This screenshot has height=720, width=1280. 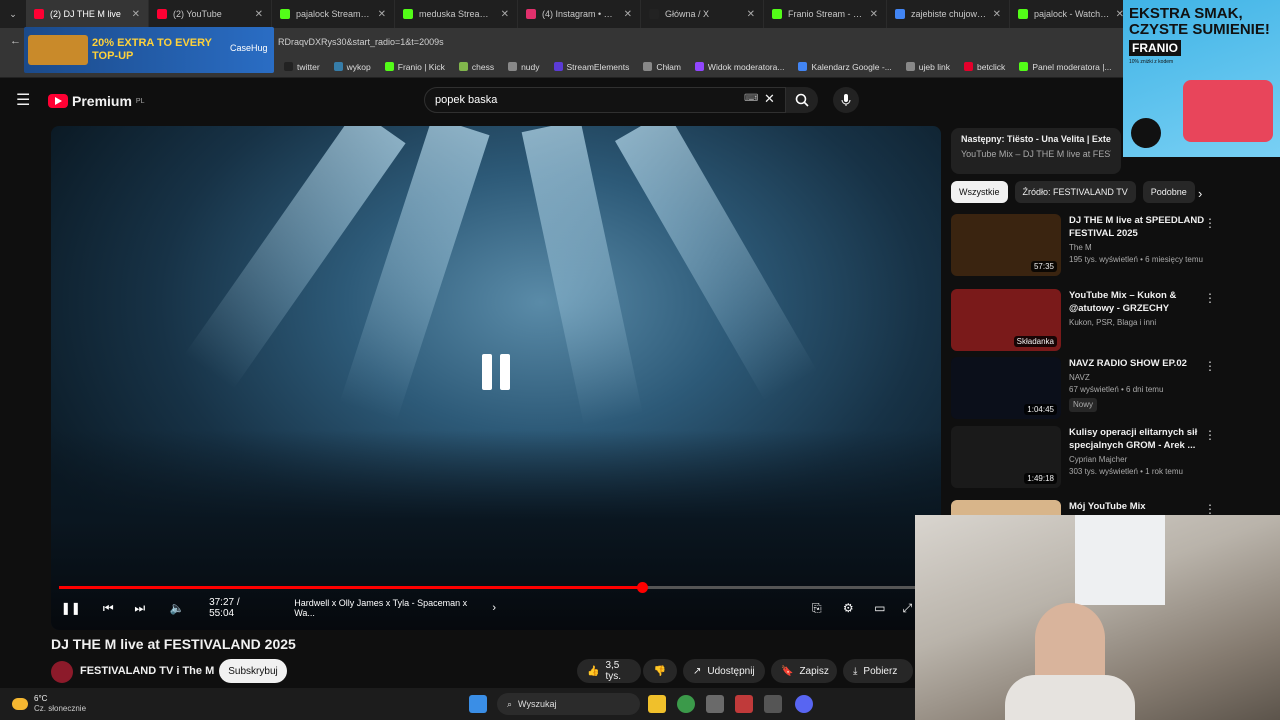 What do you see at coordinates (333, 14) in the screenshot?
I see `browser-tab: pajalock Stream - Wa ✕` at bounding box center [333, 14].